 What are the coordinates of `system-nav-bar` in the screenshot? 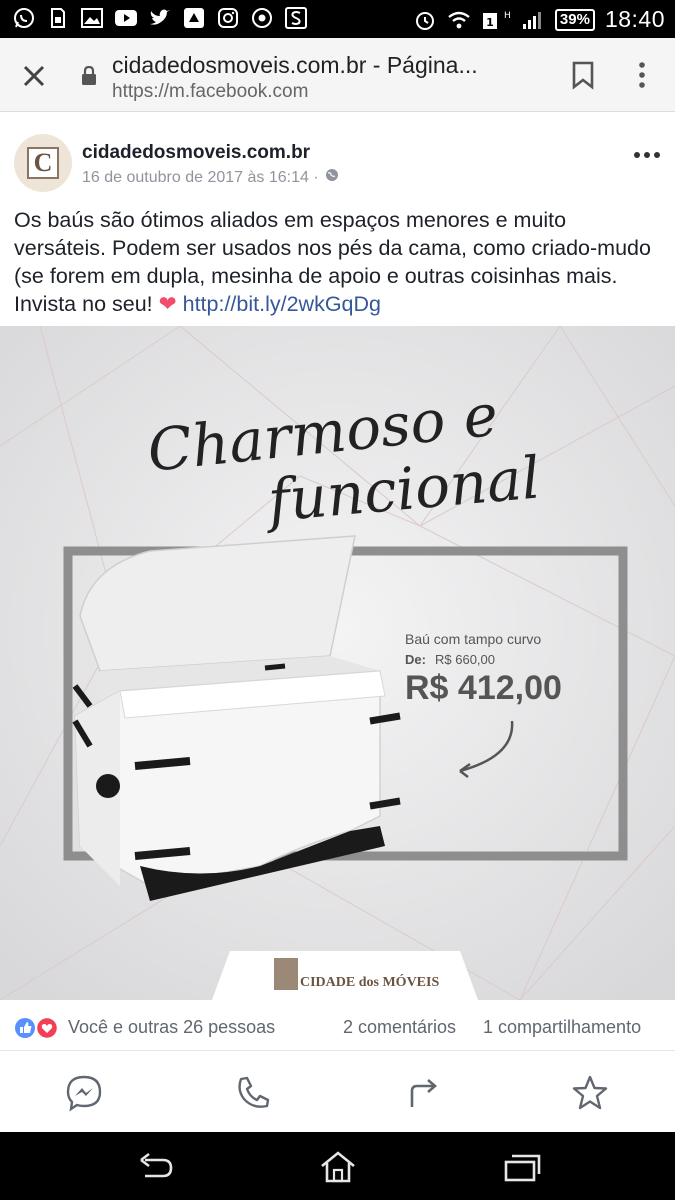 It's located at (337, 1166).